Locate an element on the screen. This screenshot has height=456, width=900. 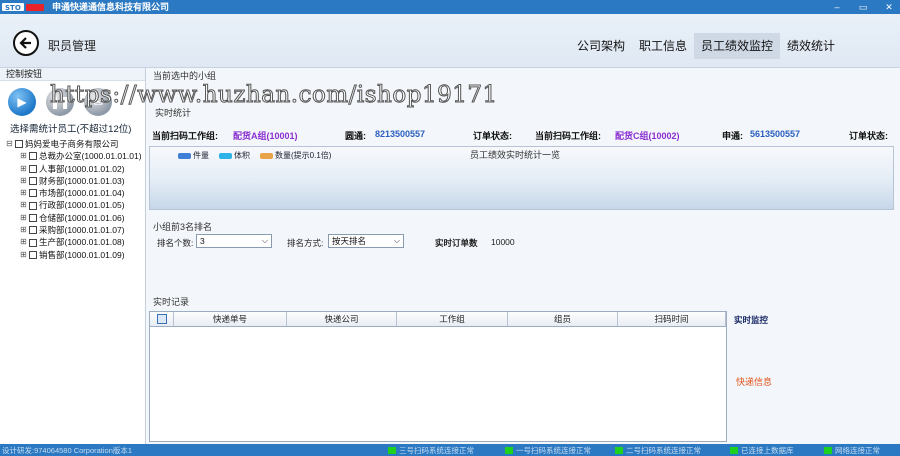
company-logo-icon: STO is located at coordinates (23, 7).